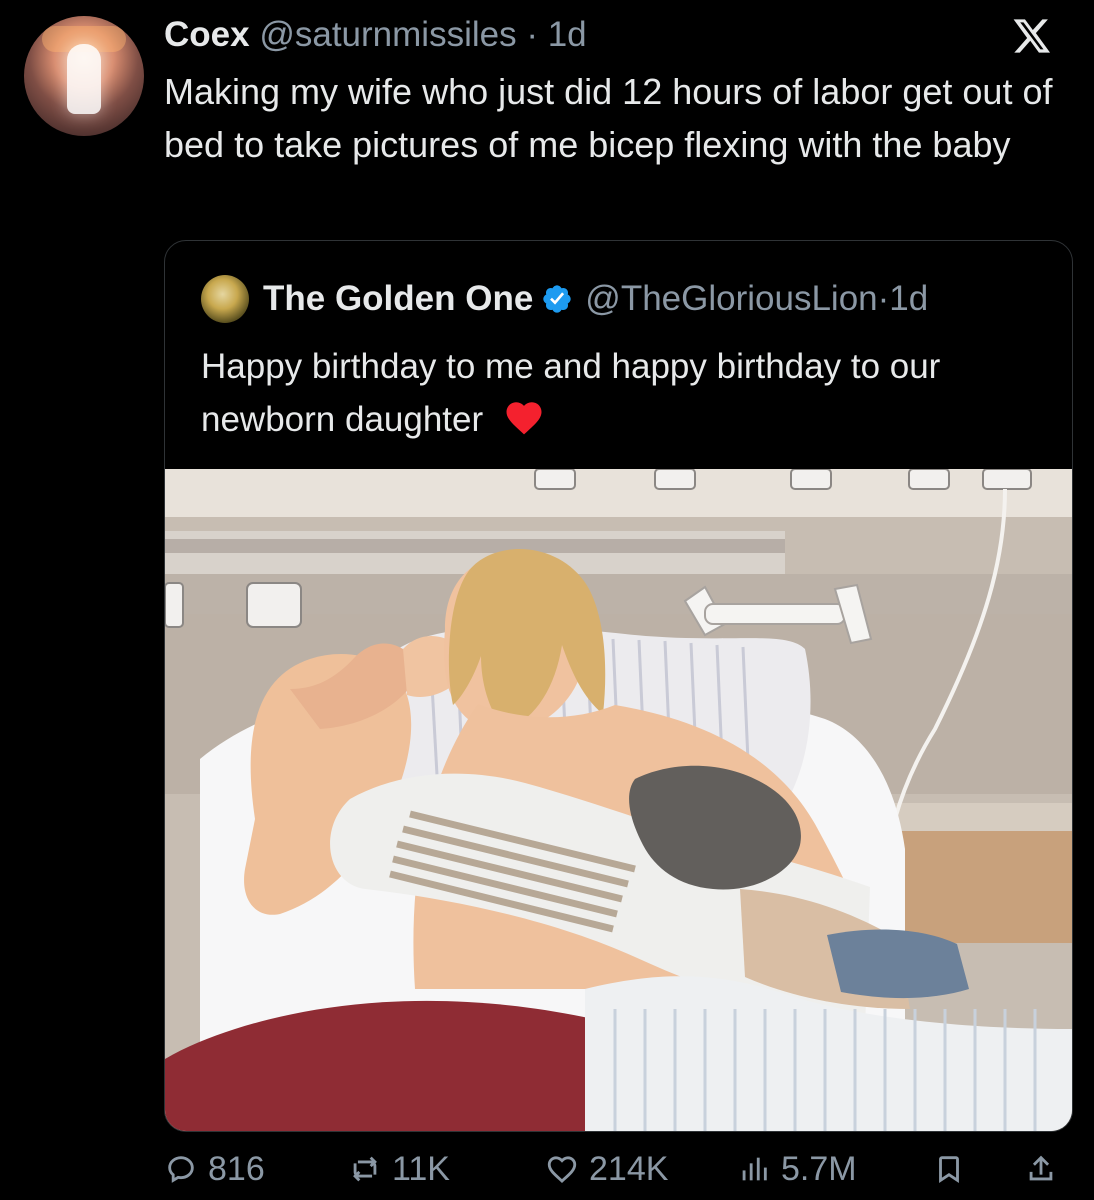 The image size is (1094, 1200). Describe the element at coordinates (421, 1169) in the screenshot. I see `retweet-count: 11K` at that location.